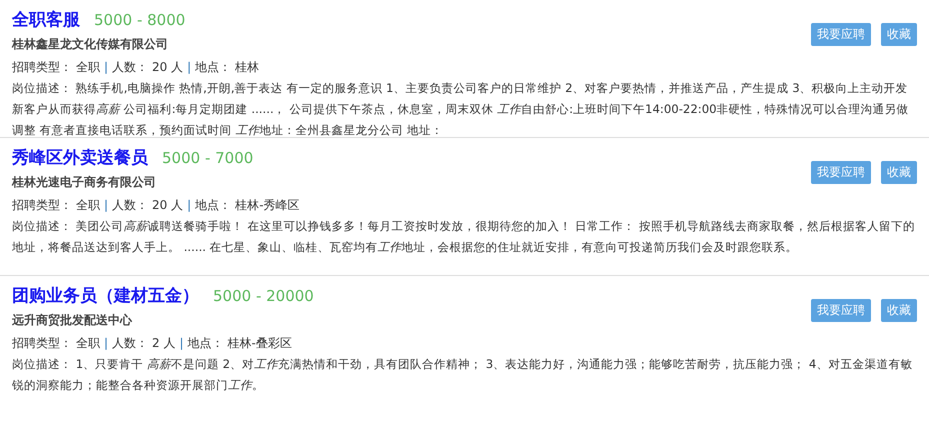 This screenshot has width=929, height=428. What do you see at coordinates (461, 109) in the screenshot?
I see `job-description: 岗位描述： 熟练手机,电脑操作 热情,开朗,善于表达 有一定的服务意识 1、主要负责公司客户的日常维护 2、对客户要热情，并推送产品，产生提成 3、积极向上主动开发新客户从而获得高薪 公司福利:每月定期团建 ......， 公司提供下午茶点，休息室，周末双休 工作自由舒心:上班时间下午14:00-22:00非硬性，特殊情况可以合理沟通另做调整 有意者直接电话联系，预约面试时间 工作地址：全州县鑫星龙分公司 地址：` at bounding box center [461, 109].